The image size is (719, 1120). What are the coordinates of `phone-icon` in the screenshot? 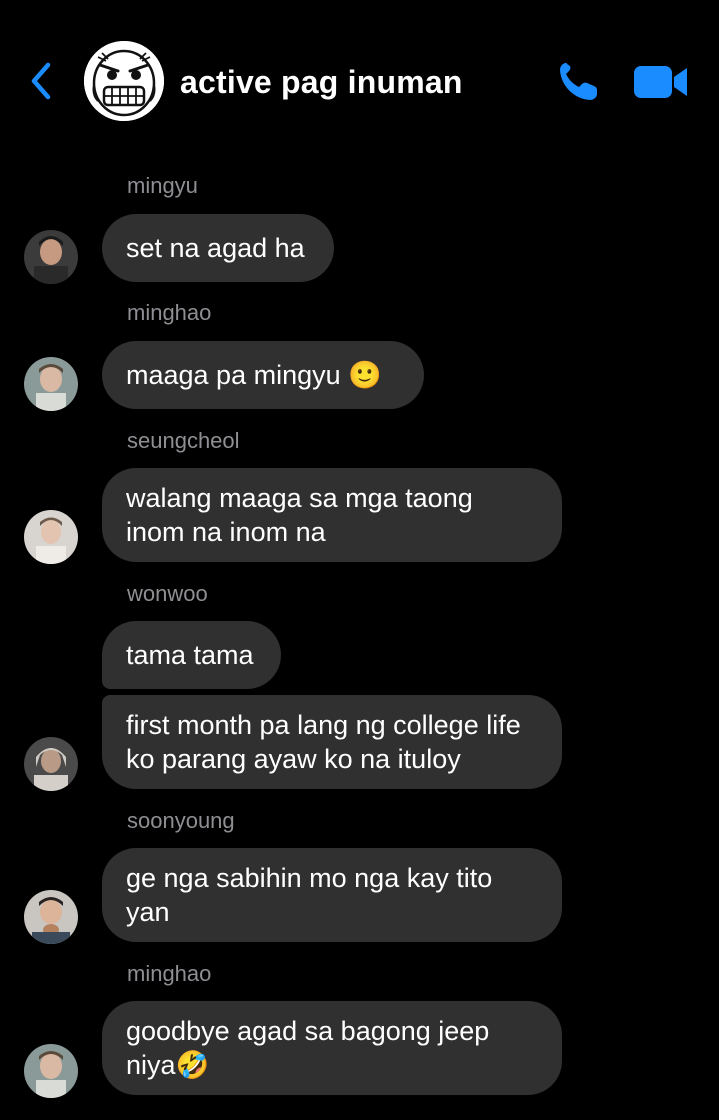 It's located at (578, 81).